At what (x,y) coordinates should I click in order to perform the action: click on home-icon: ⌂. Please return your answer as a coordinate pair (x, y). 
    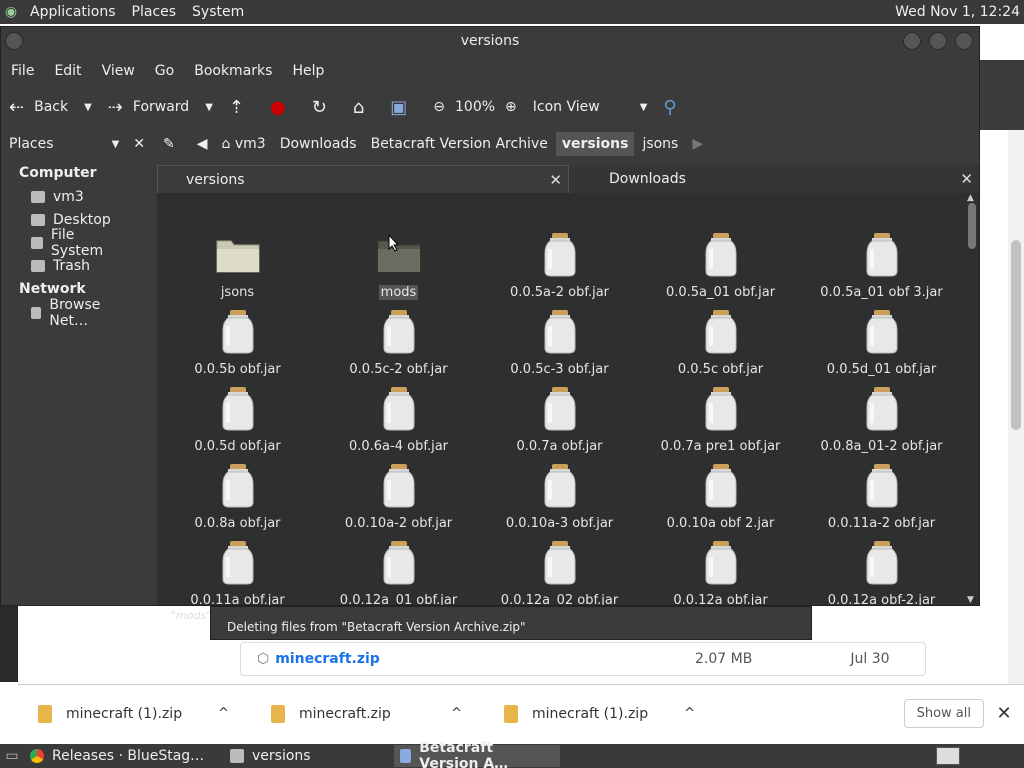
    Looking at the image, I should click on (228, 144).